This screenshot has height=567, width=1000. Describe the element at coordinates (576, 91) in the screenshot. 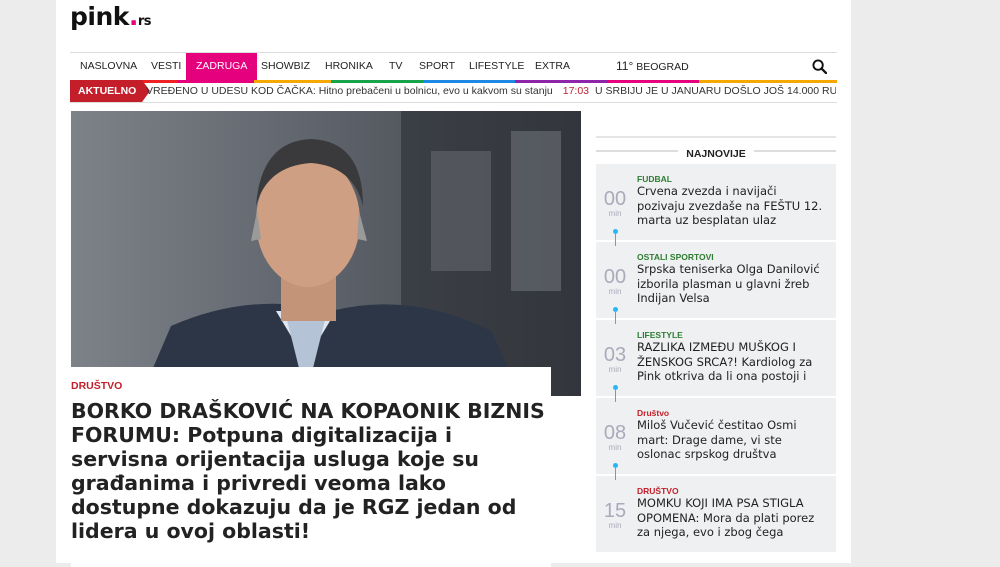

I see `ticker-item-time: 17:03` at that location.